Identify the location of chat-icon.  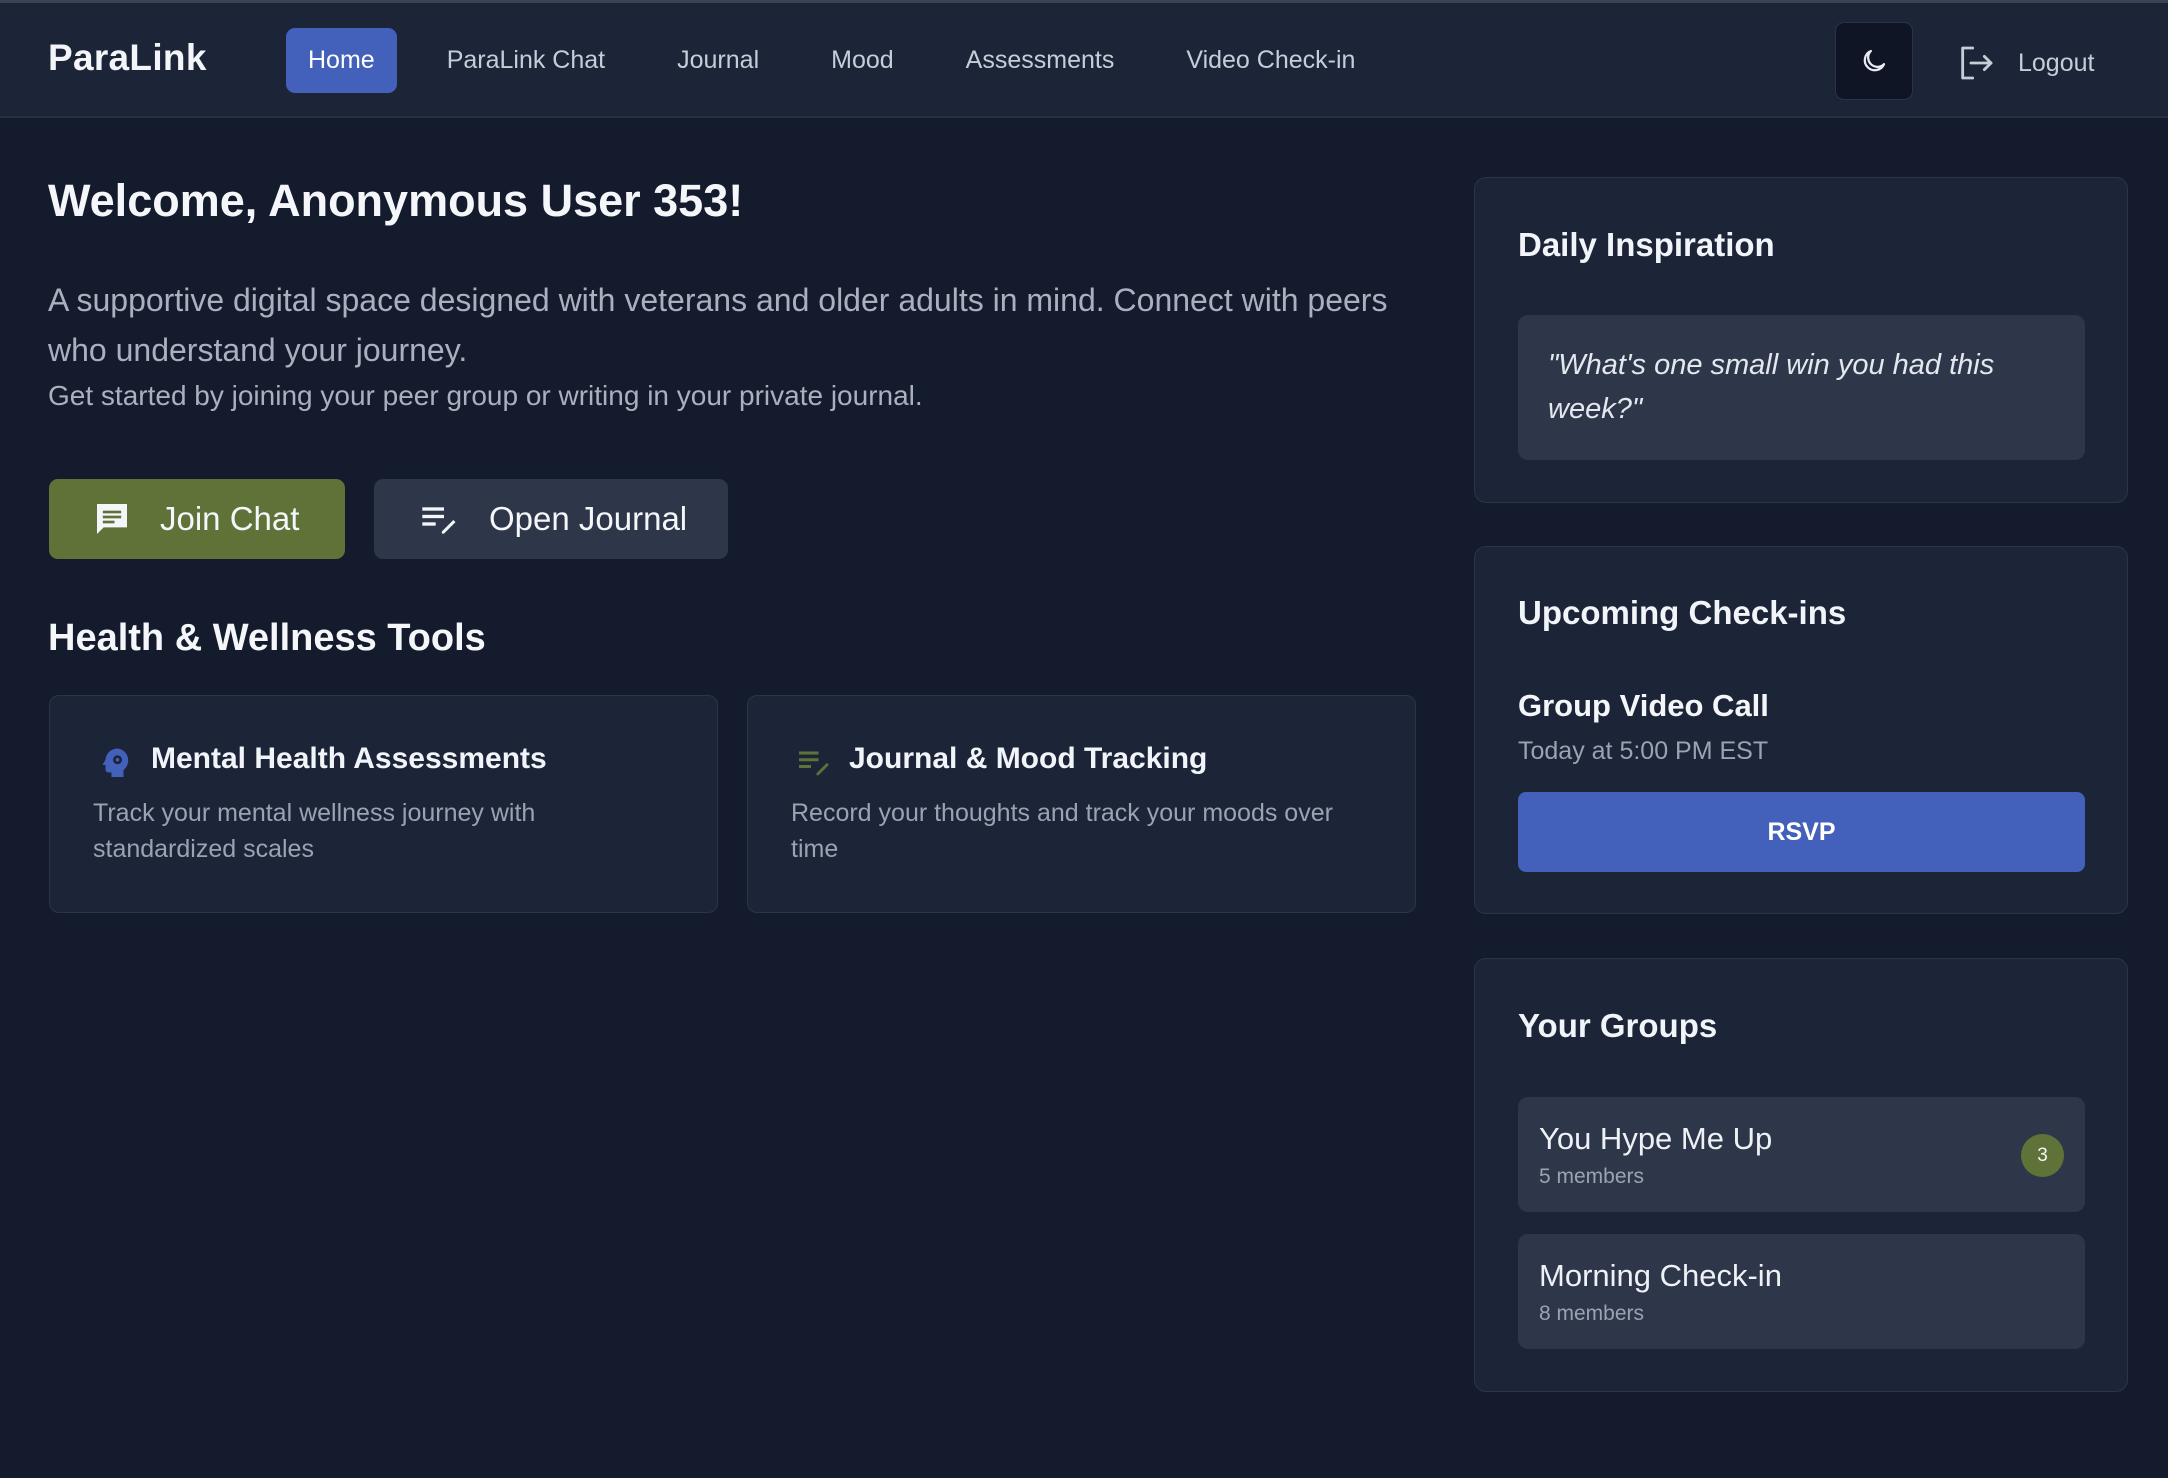
(112, 519).